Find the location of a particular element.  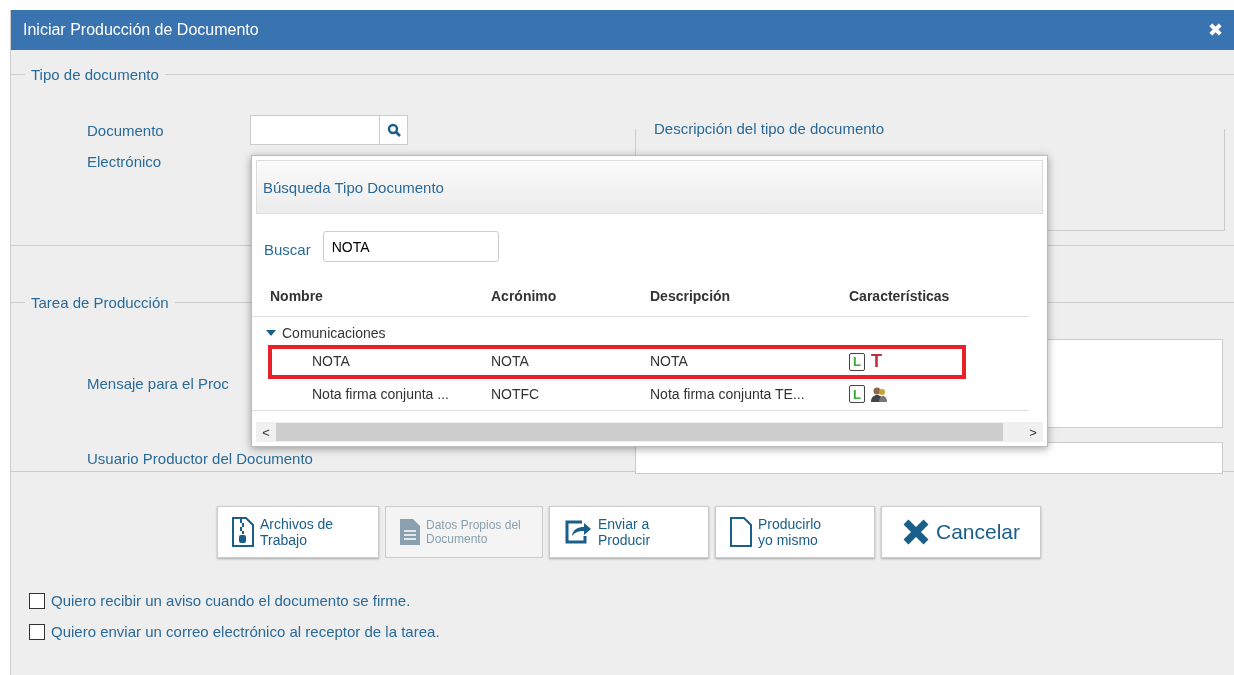

group-name: Comunicaciones is located at coordinates (334, 333).